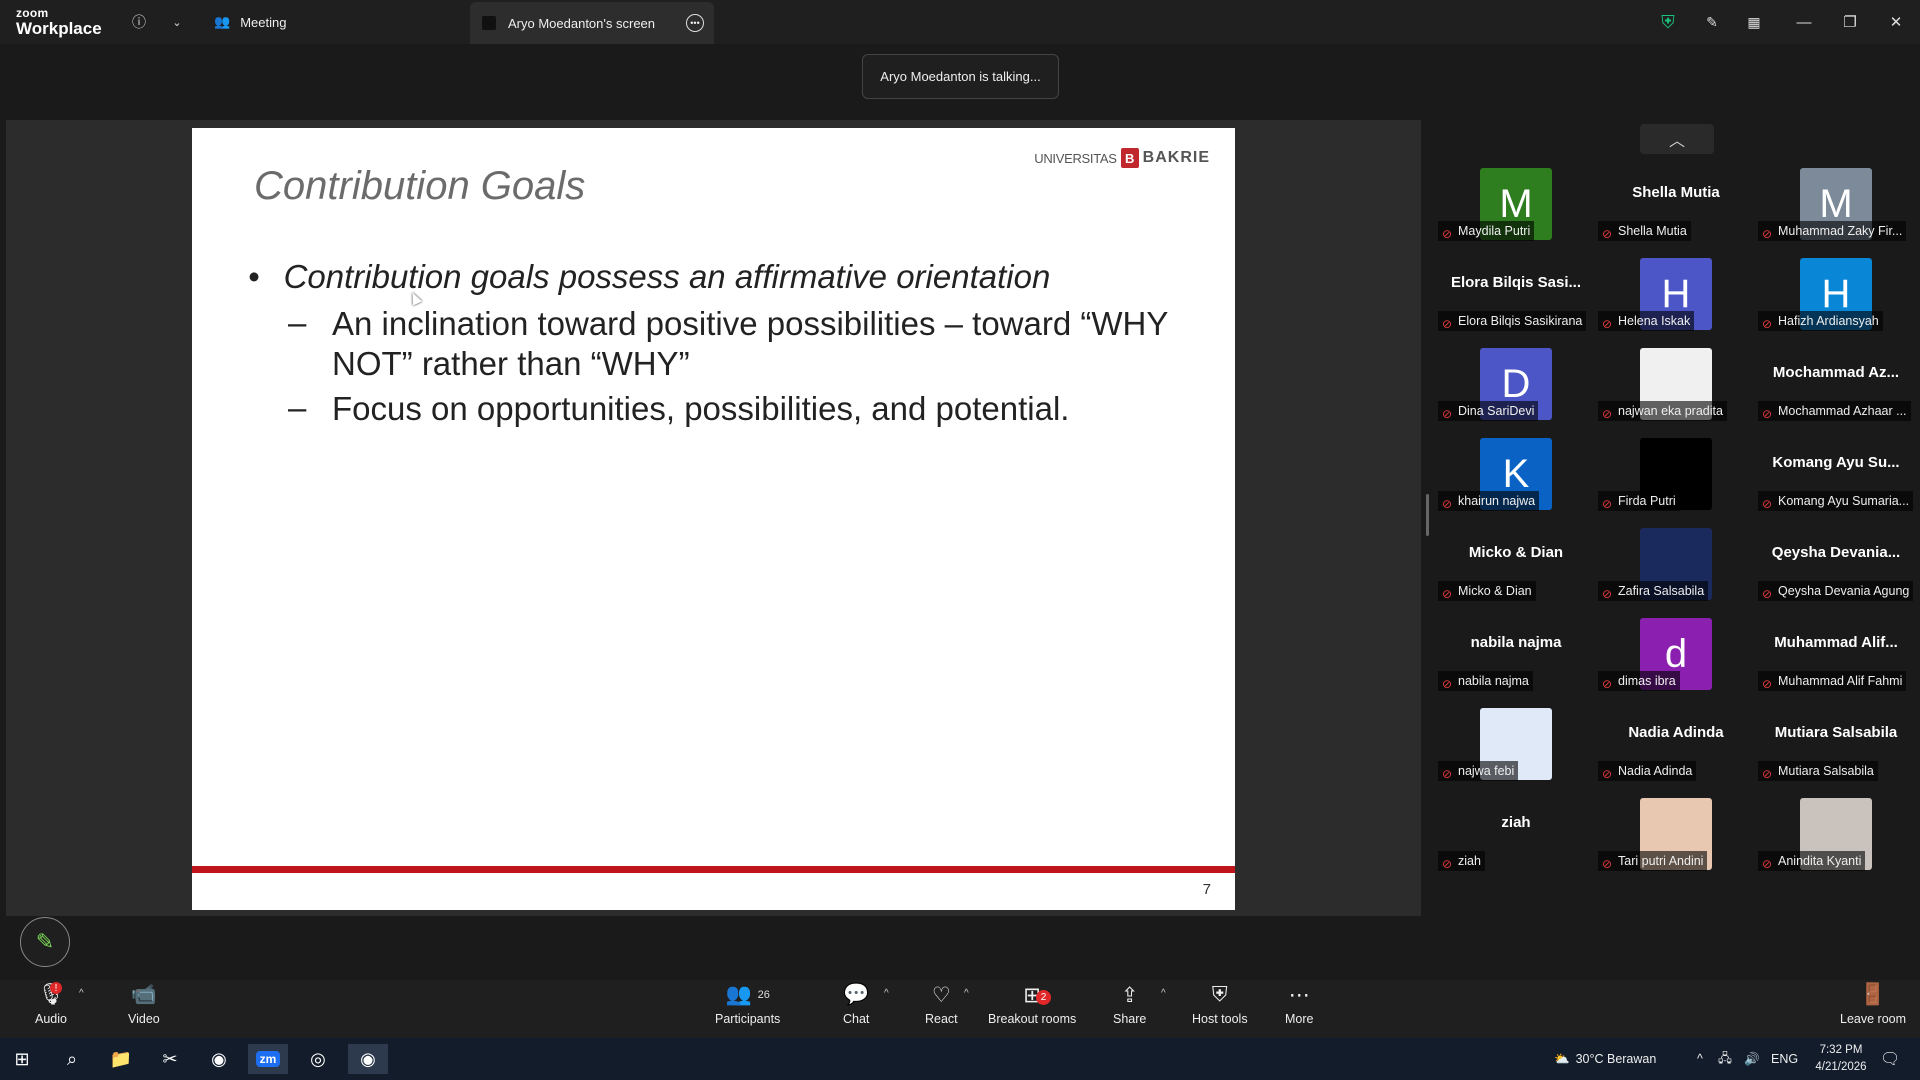 The height and width of the screenshot is (1080, 1920). I want to click on gallery-scroll-up-button: ︿, so click(1677, 139).